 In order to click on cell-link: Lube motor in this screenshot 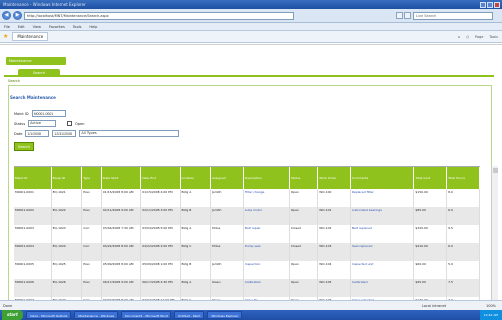, I will do `click(253, 210)`.